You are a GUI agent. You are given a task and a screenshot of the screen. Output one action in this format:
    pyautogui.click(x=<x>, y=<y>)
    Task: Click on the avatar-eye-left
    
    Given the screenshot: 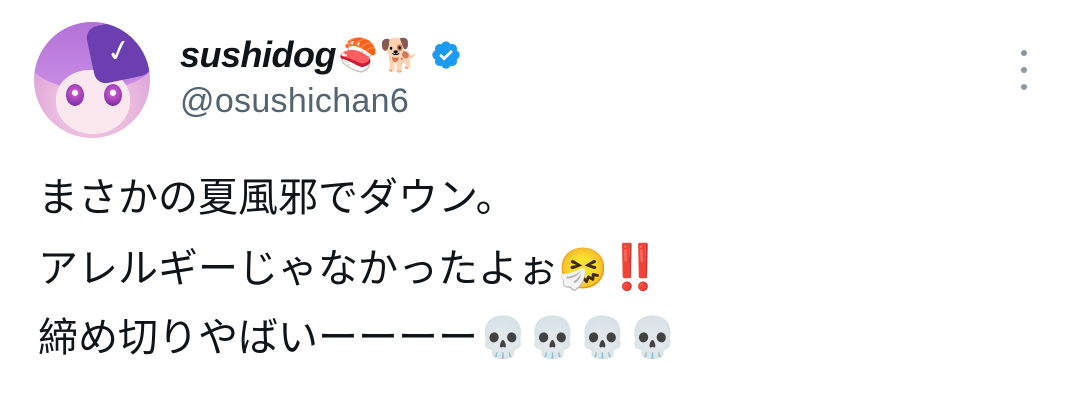 What is the action you would take?
    pyautogui.click(x=75, y=95)
    